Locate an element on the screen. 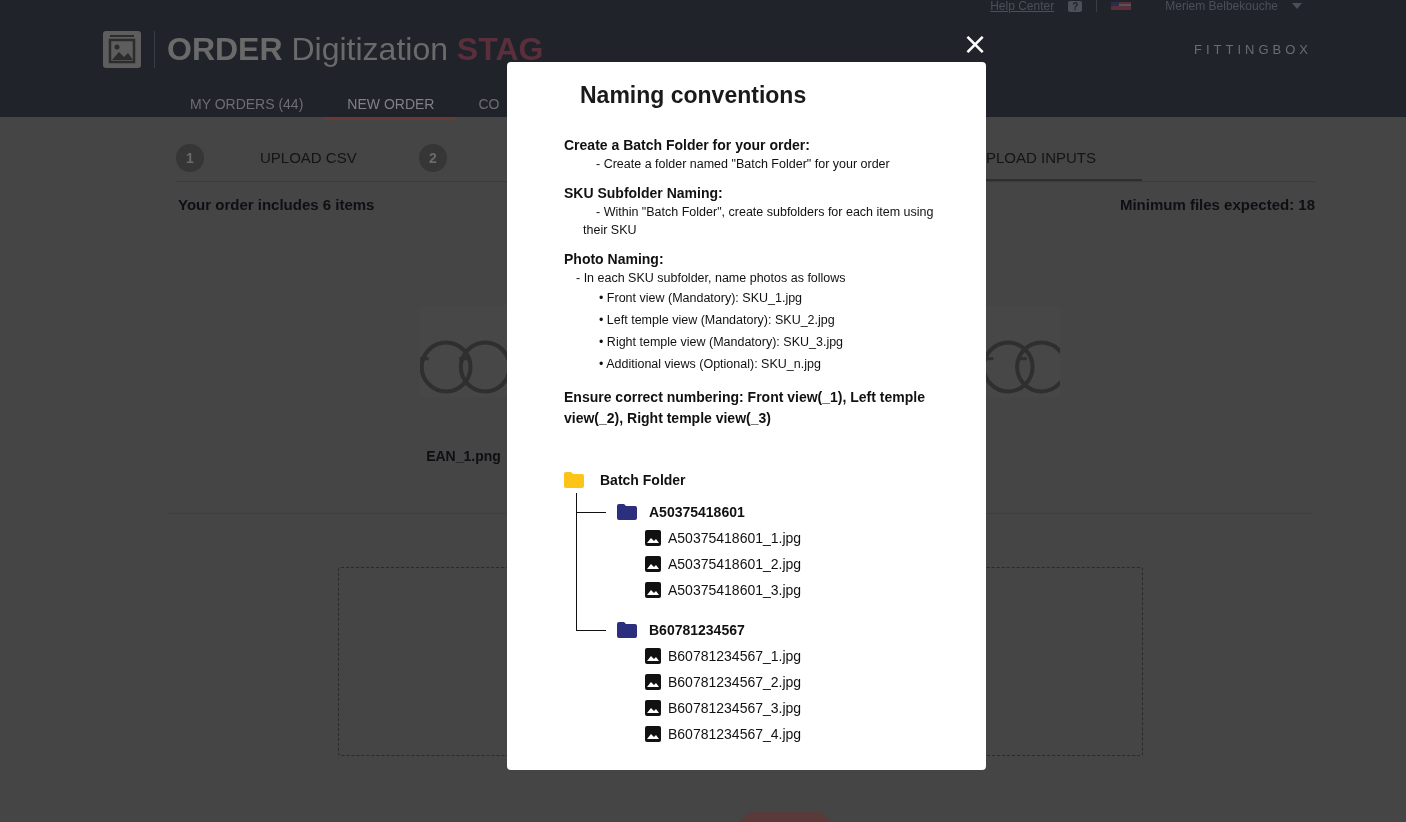 The height and width of the screenshot is (822, 1406). section-heading: Ensure correct numbering: Front view(_1), Left temple view(_2), Right temple view(_3) is located at coordinates (745, 408).